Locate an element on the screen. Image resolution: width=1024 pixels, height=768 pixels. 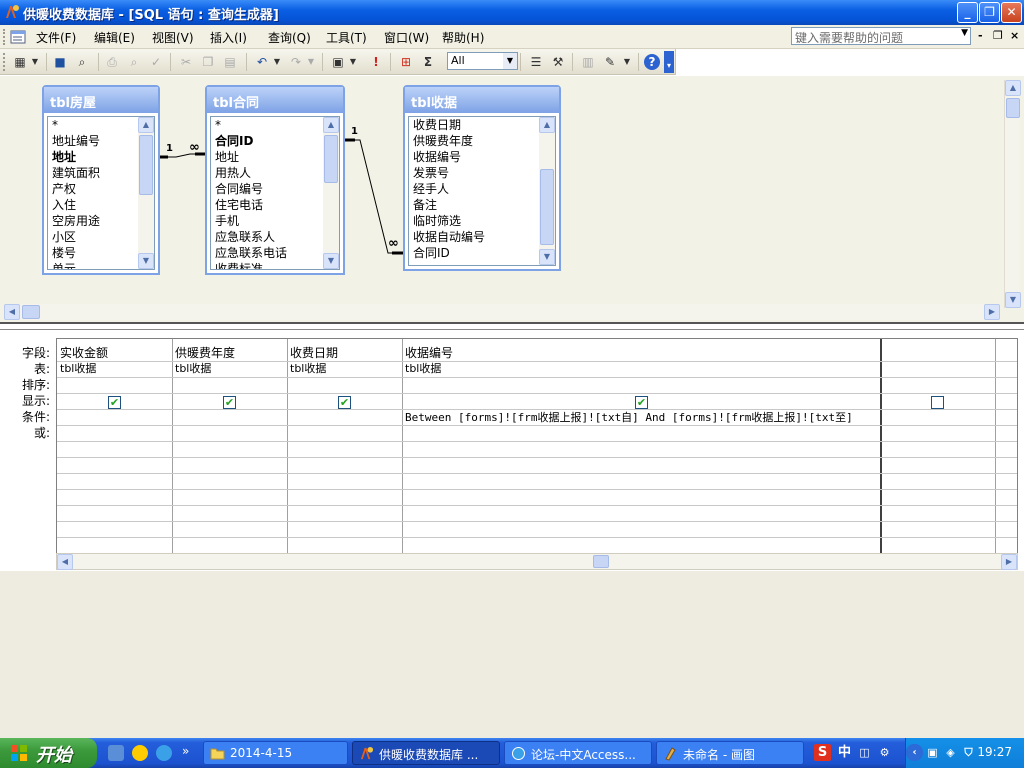
new-object-icon: ✎ is located at coordinates (610, 62).